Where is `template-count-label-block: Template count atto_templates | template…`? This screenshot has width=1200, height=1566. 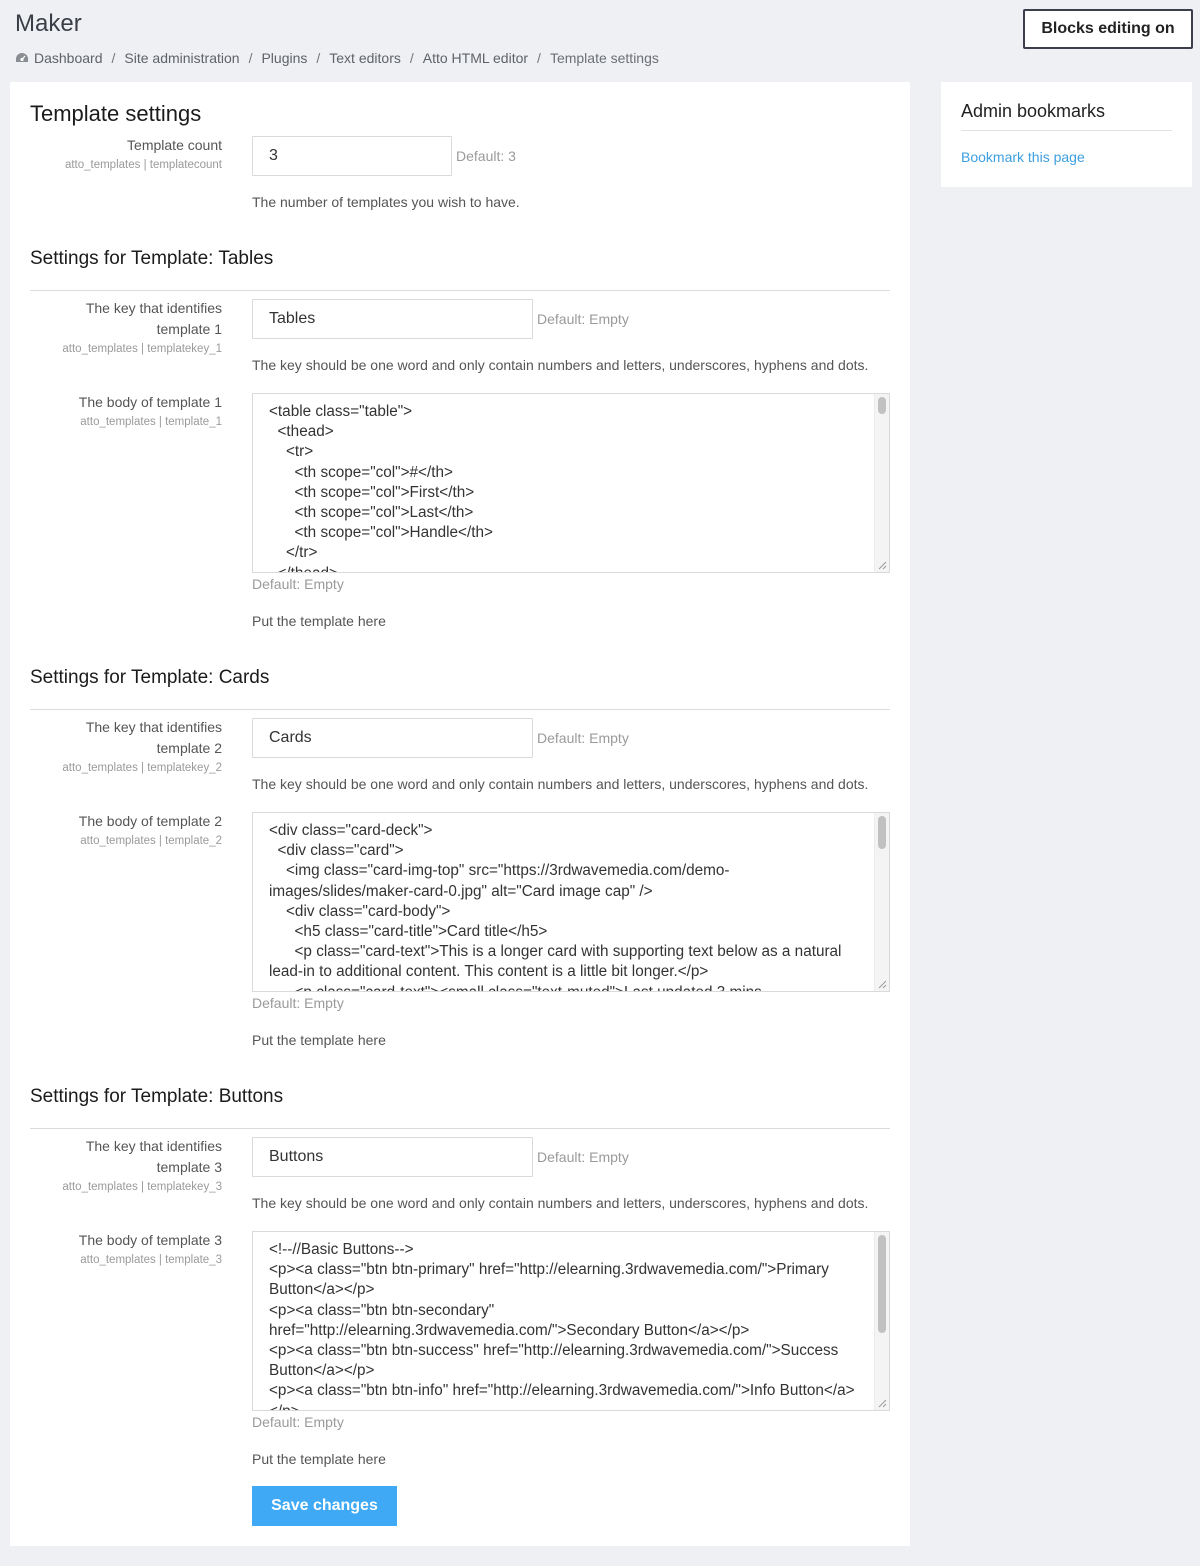
template-count-label-block: Template count atto_templates | template… is located at coordinates (126, 153).